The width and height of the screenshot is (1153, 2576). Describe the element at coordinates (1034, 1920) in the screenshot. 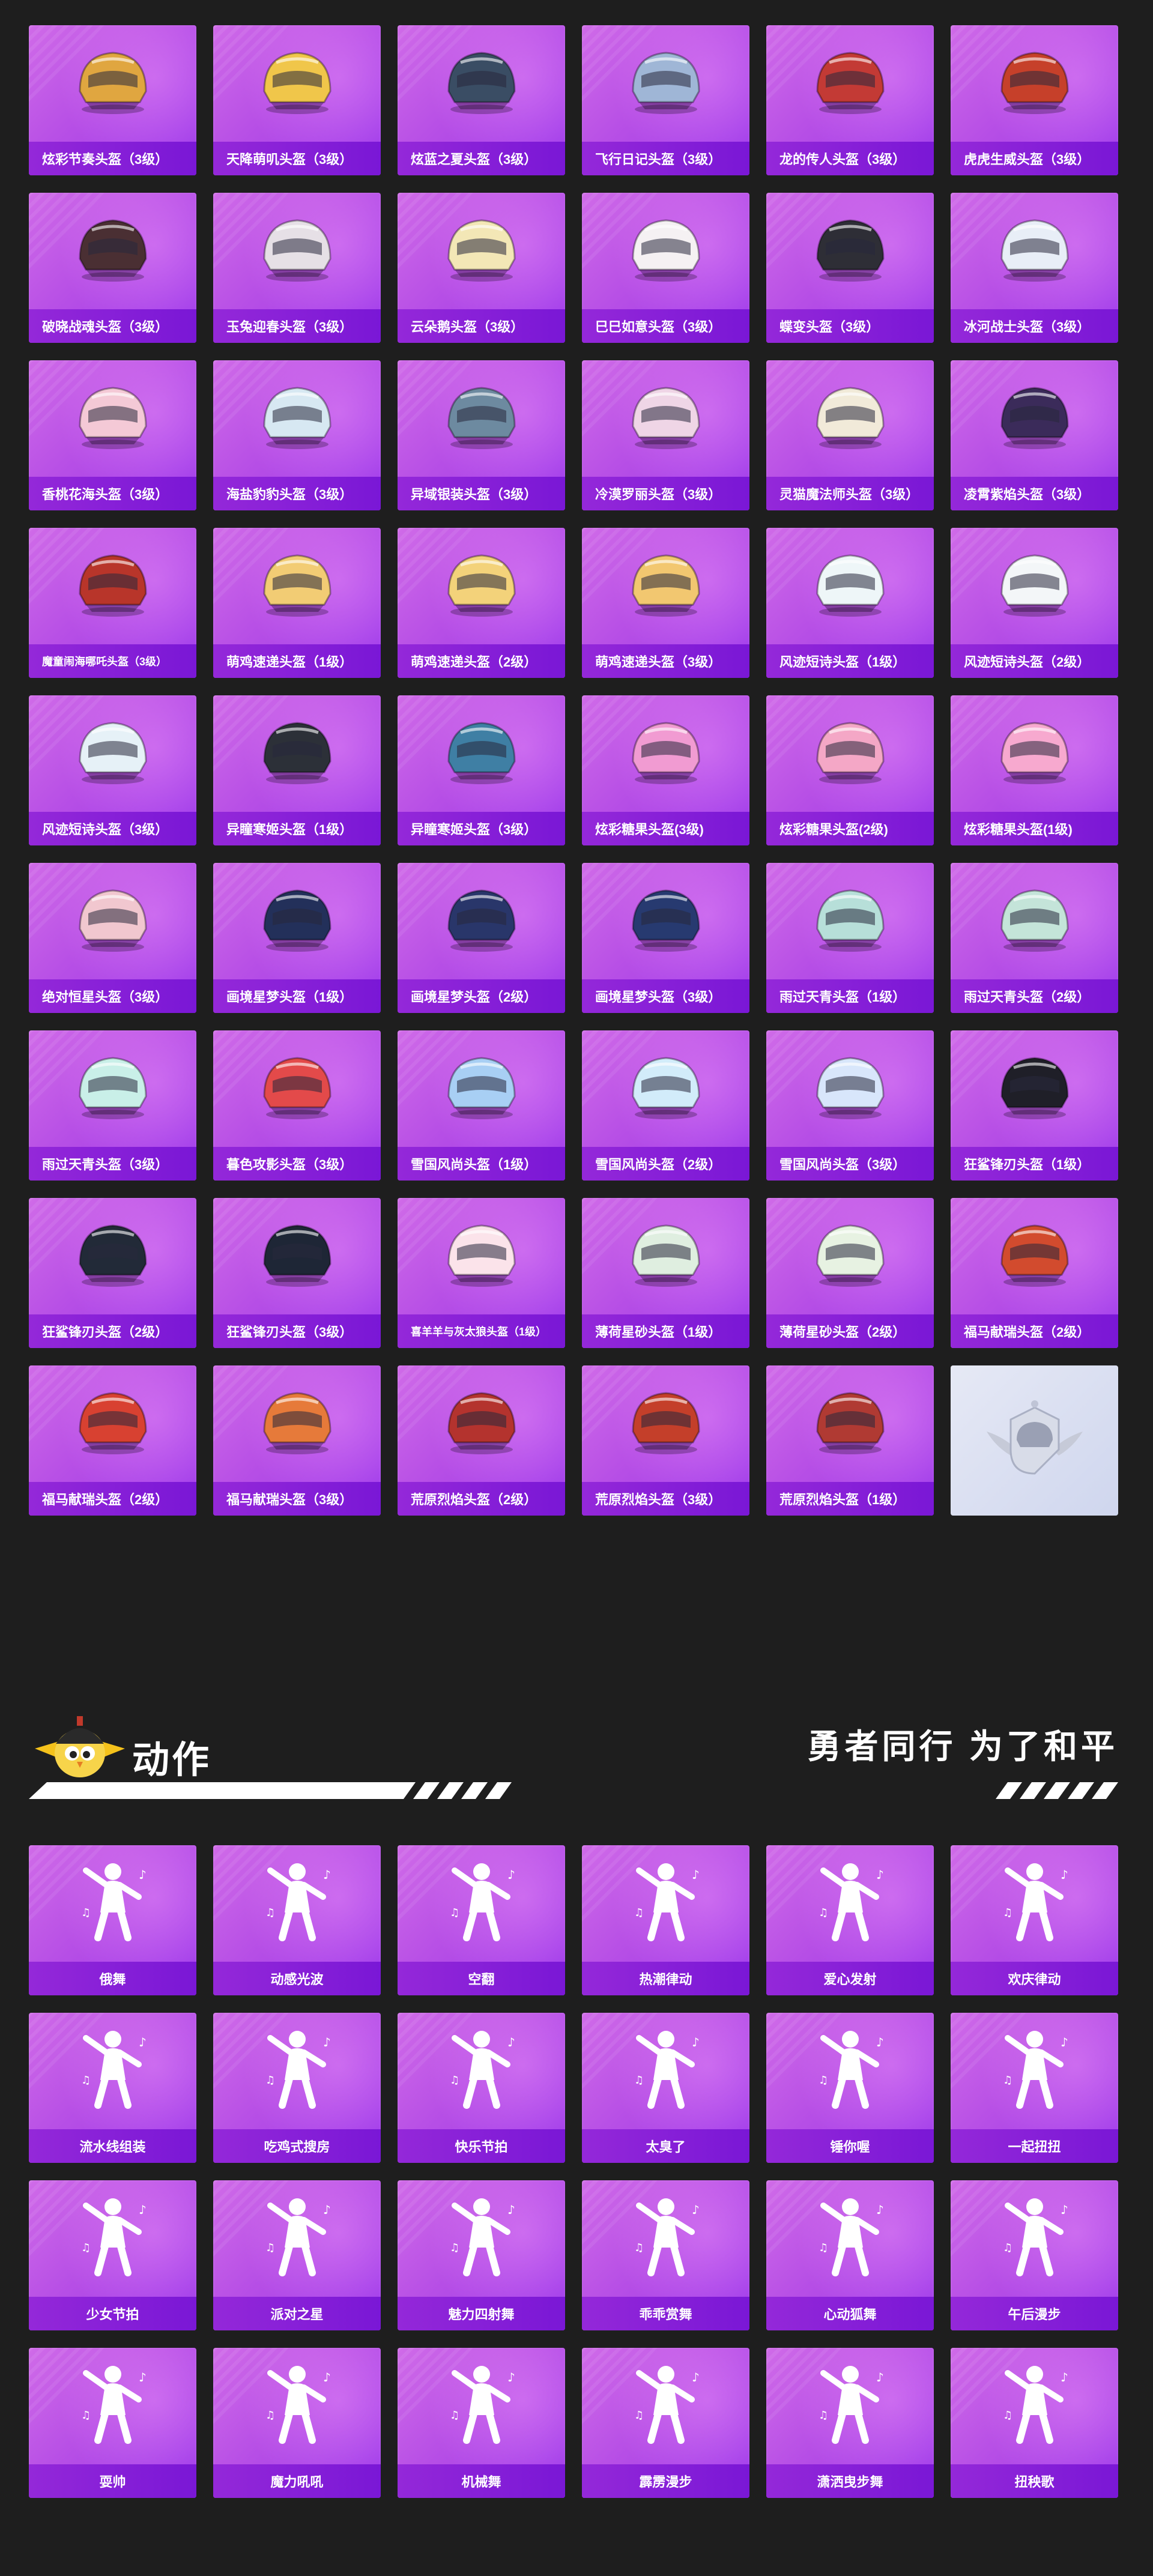

I see `emote-card: ♪ ♫ 欢庆律动` at that location.